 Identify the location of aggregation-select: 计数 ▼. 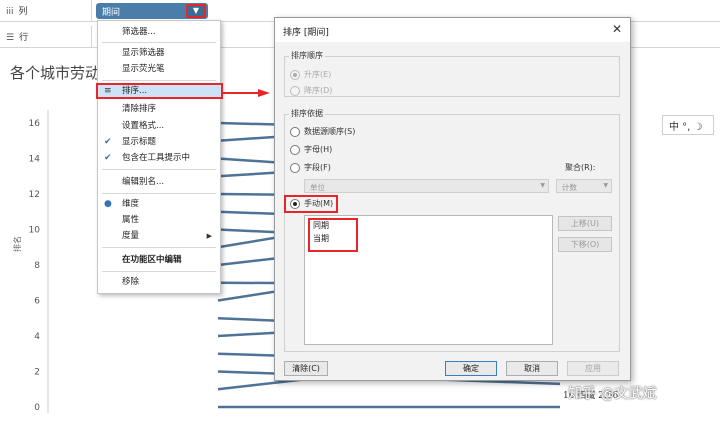
(584, 186).